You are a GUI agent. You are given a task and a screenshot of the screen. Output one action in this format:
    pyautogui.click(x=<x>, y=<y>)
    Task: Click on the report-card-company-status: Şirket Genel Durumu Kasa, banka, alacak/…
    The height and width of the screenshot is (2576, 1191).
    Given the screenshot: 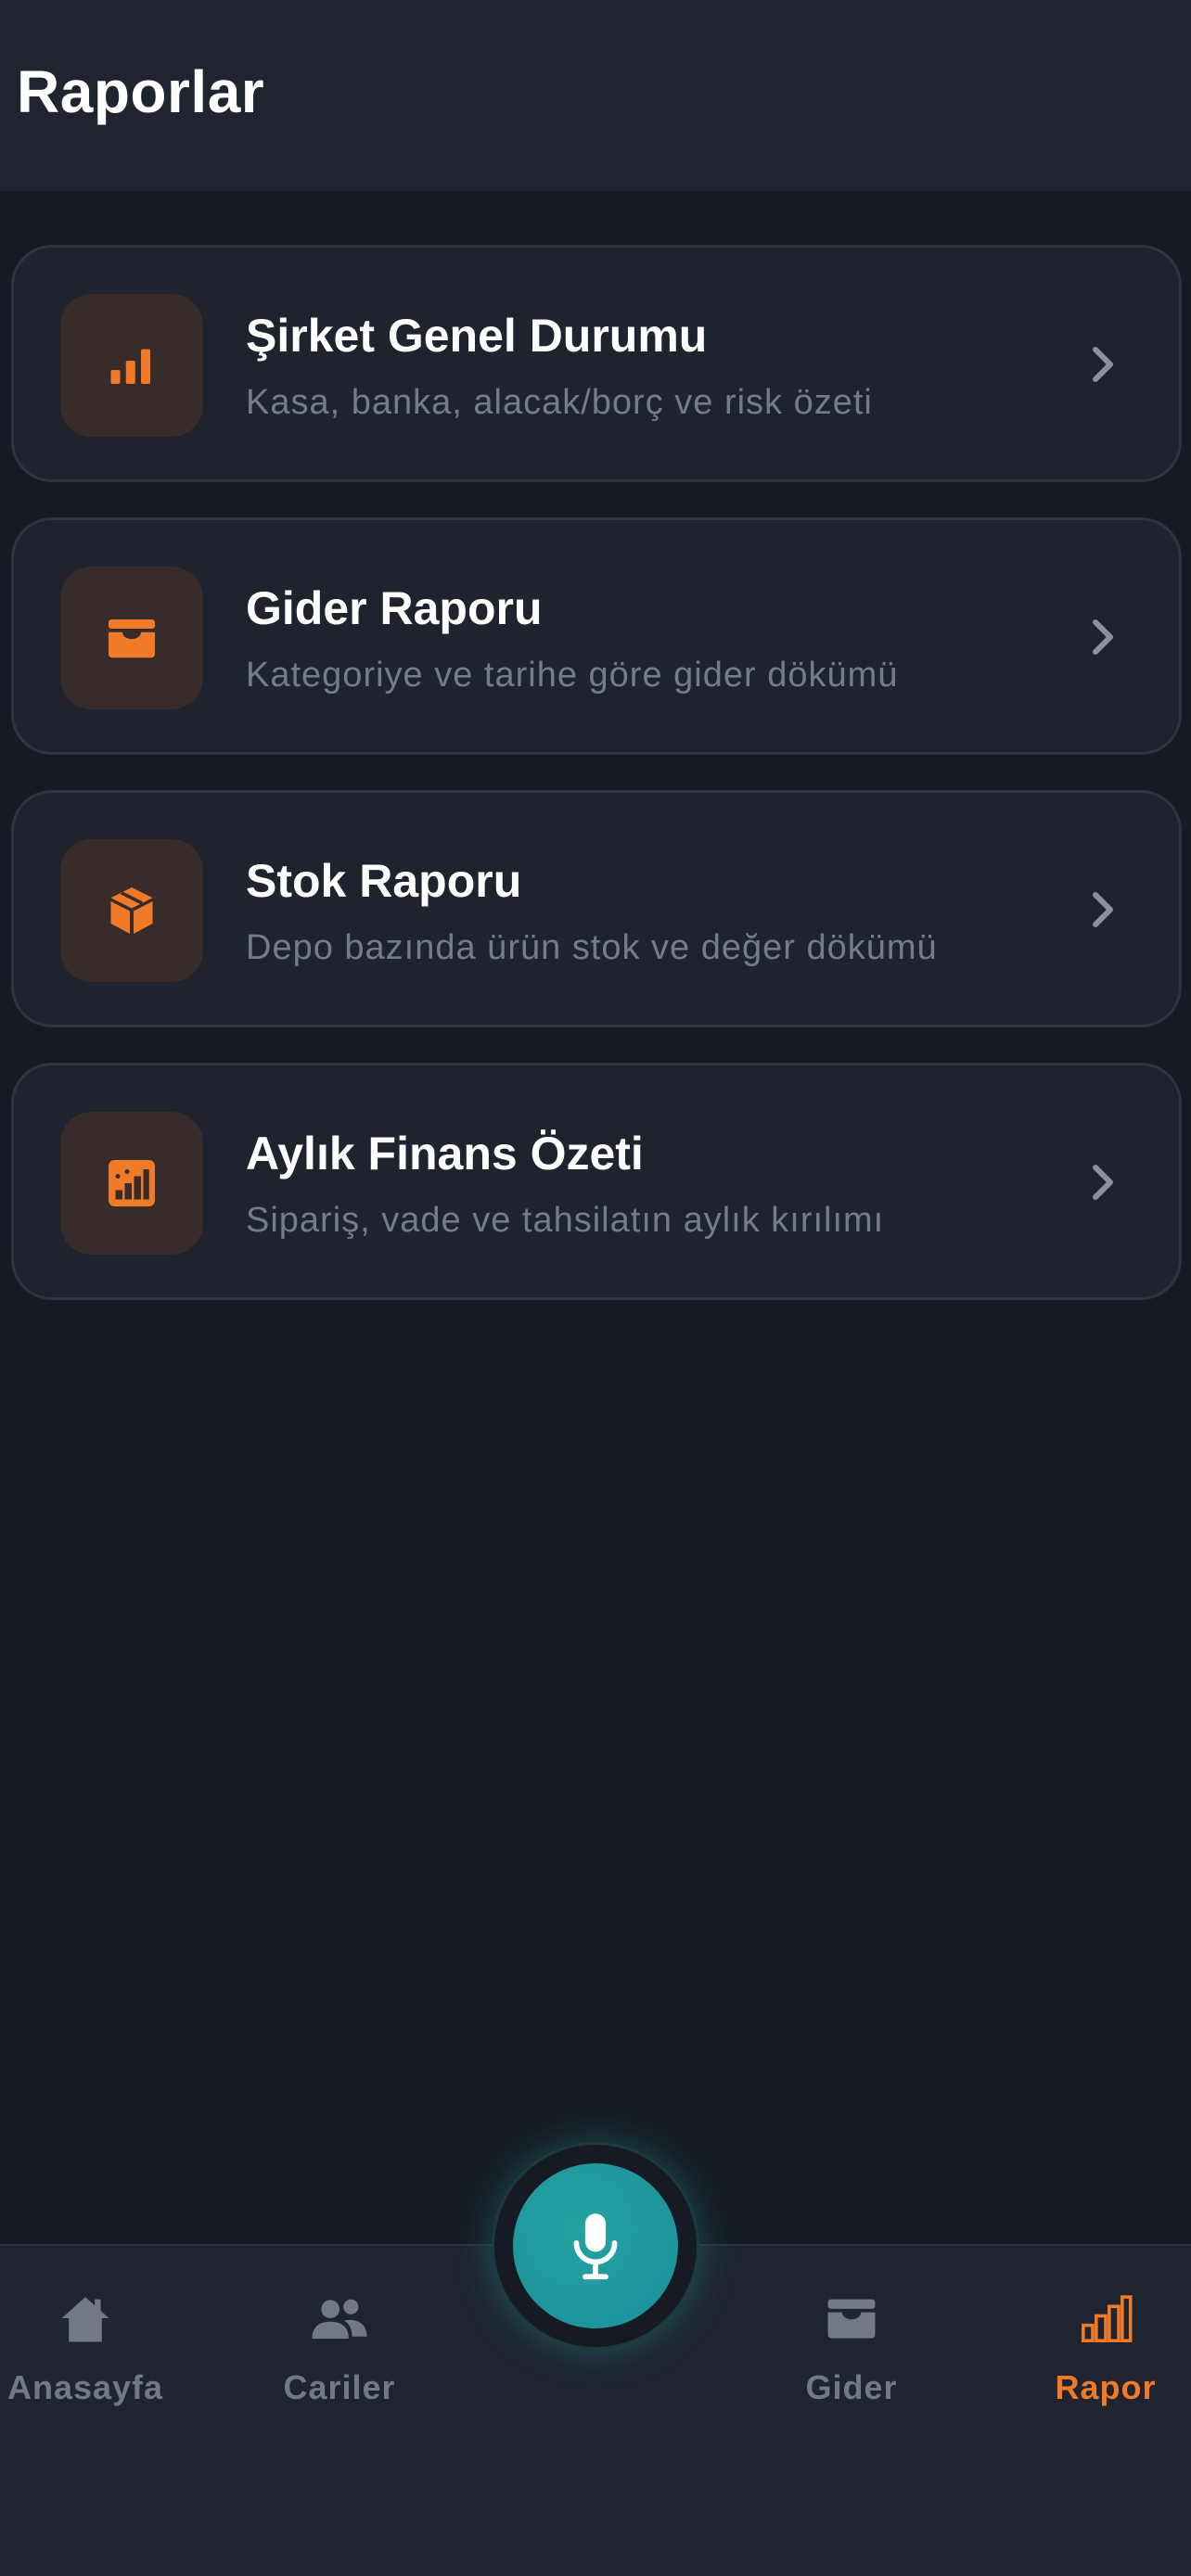 What is the action you would take?
    pyautogui.click(x=597, y=363)
    